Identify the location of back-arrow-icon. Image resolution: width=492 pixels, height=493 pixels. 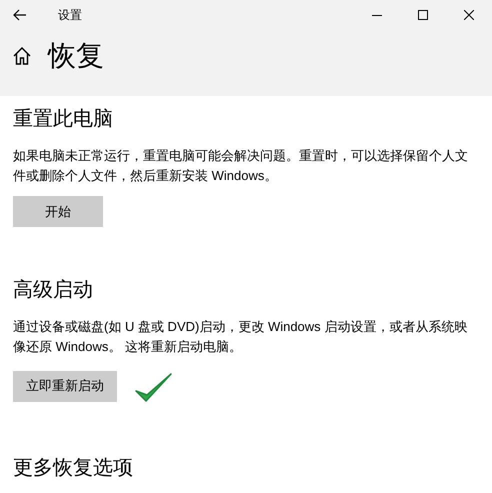
(20, 15).